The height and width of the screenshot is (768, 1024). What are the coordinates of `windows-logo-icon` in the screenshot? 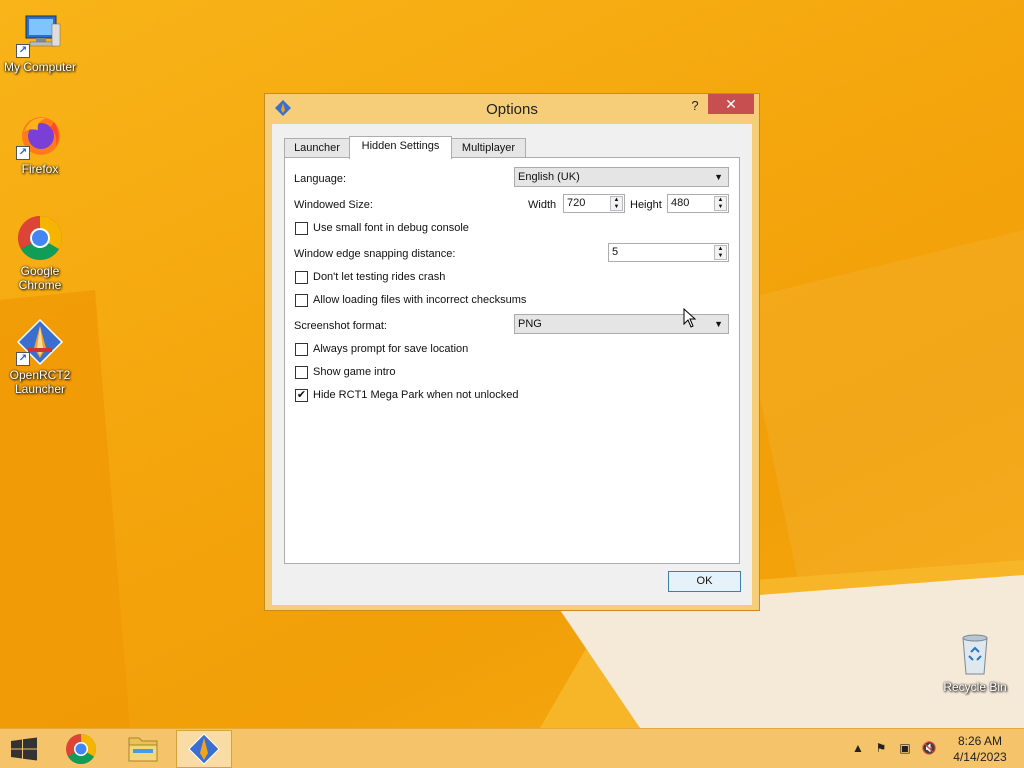 It's located at (24, 749).